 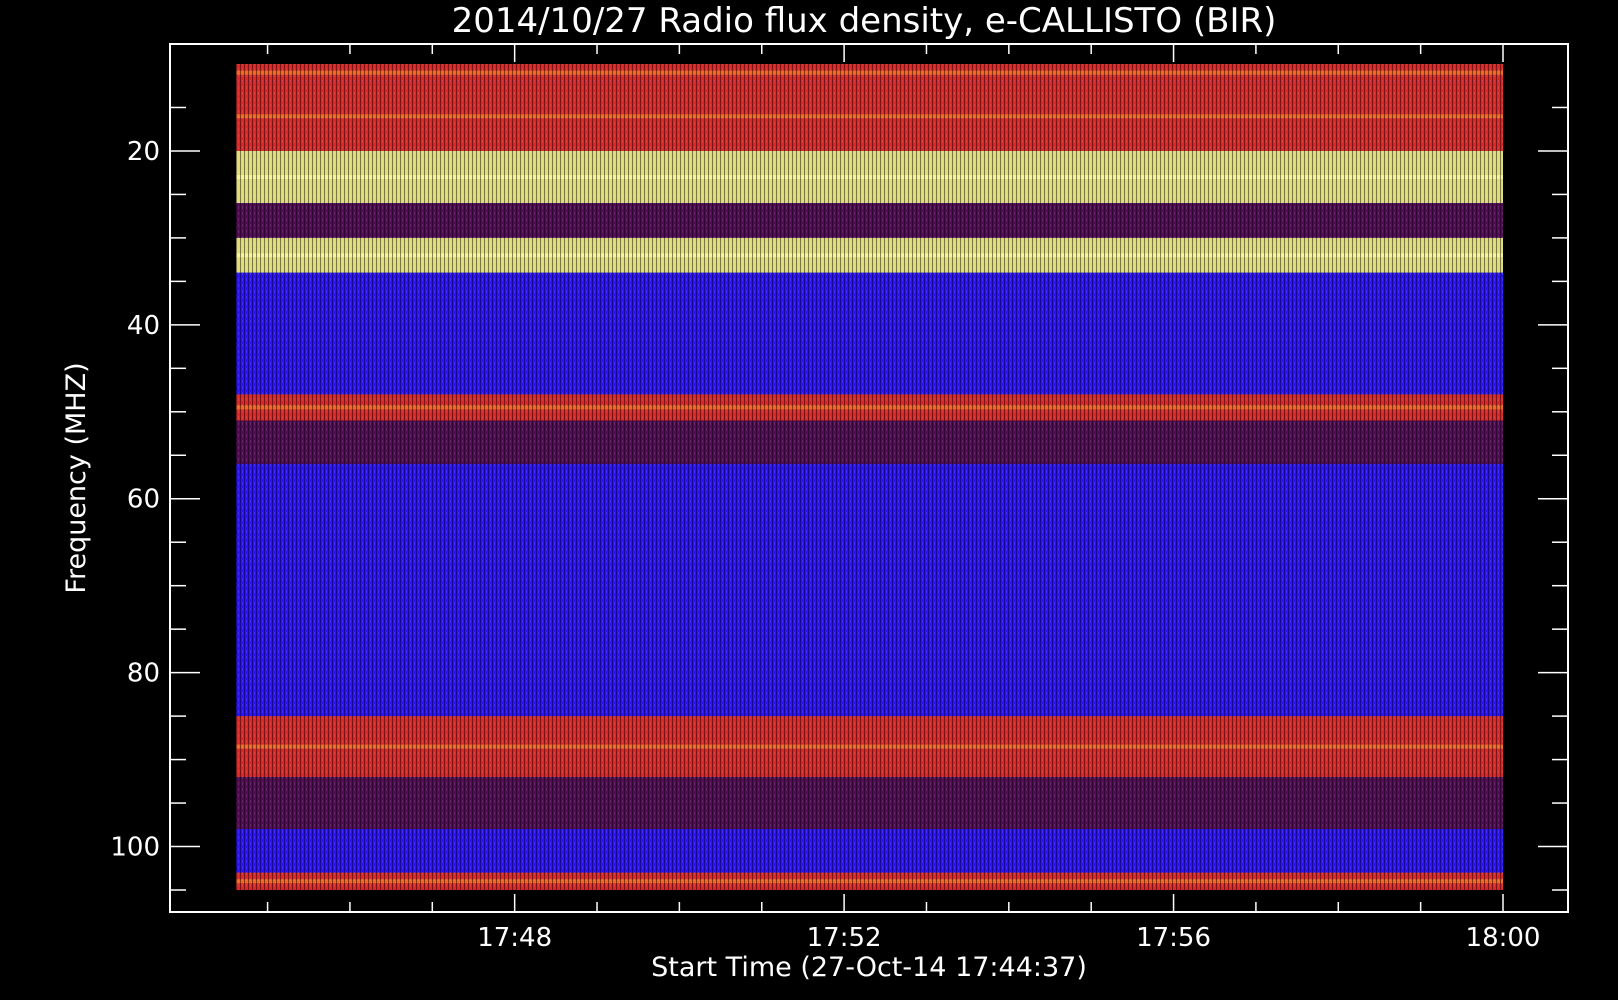 I want to click on x-tick-label: 18:00, so click(x=1503, y=938).